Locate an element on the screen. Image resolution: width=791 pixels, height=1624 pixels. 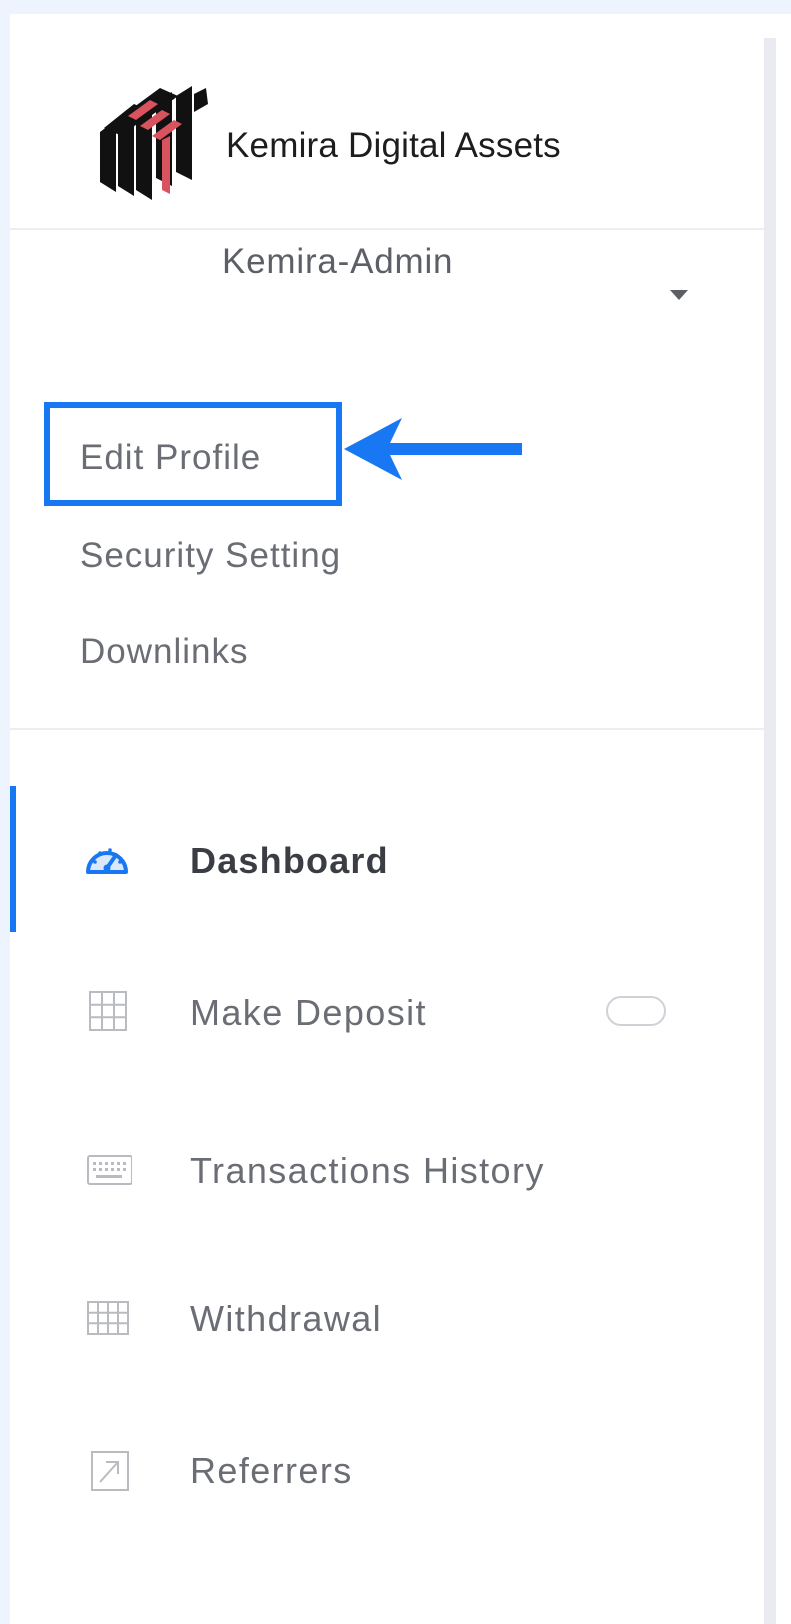
nav-item-make-deposit: Make Deposit is located at coordinates (387, 1012).